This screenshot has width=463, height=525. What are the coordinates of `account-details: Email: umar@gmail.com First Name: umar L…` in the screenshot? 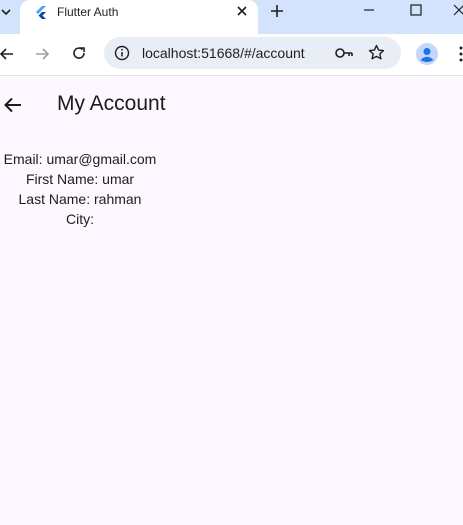 It's located at (80, 190).